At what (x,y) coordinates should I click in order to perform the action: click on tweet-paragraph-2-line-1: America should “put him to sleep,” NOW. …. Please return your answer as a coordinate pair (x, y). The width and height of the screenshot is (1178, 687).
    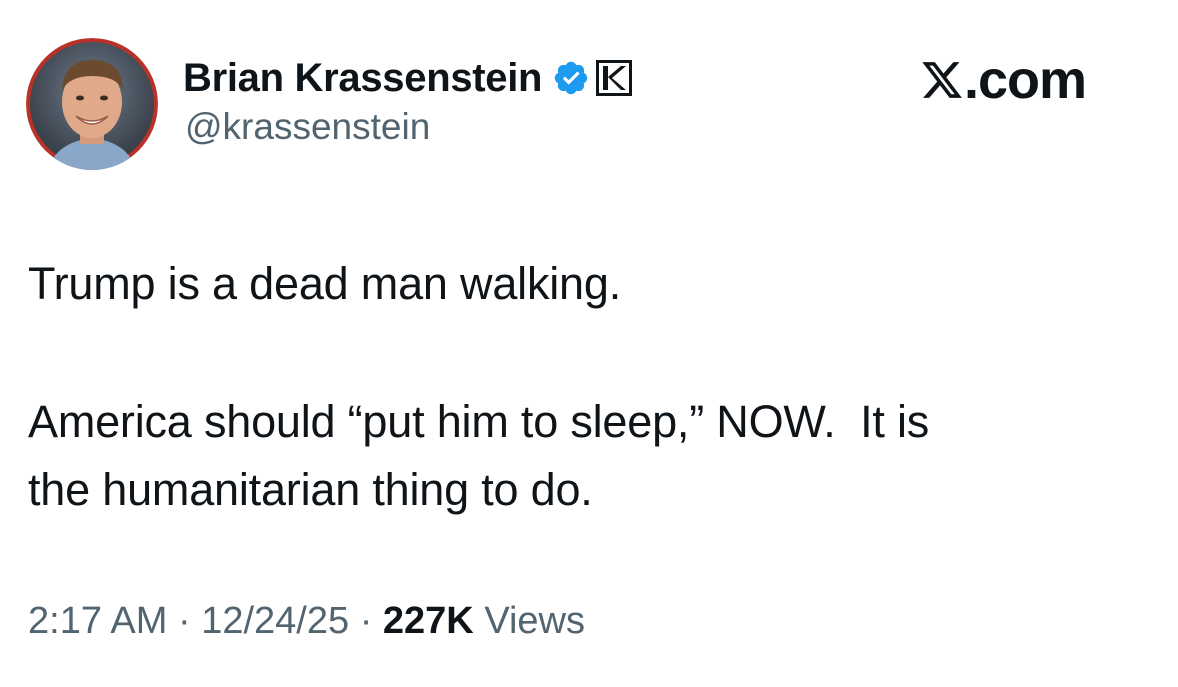
    Looking at the image, I should click on (479, 421).